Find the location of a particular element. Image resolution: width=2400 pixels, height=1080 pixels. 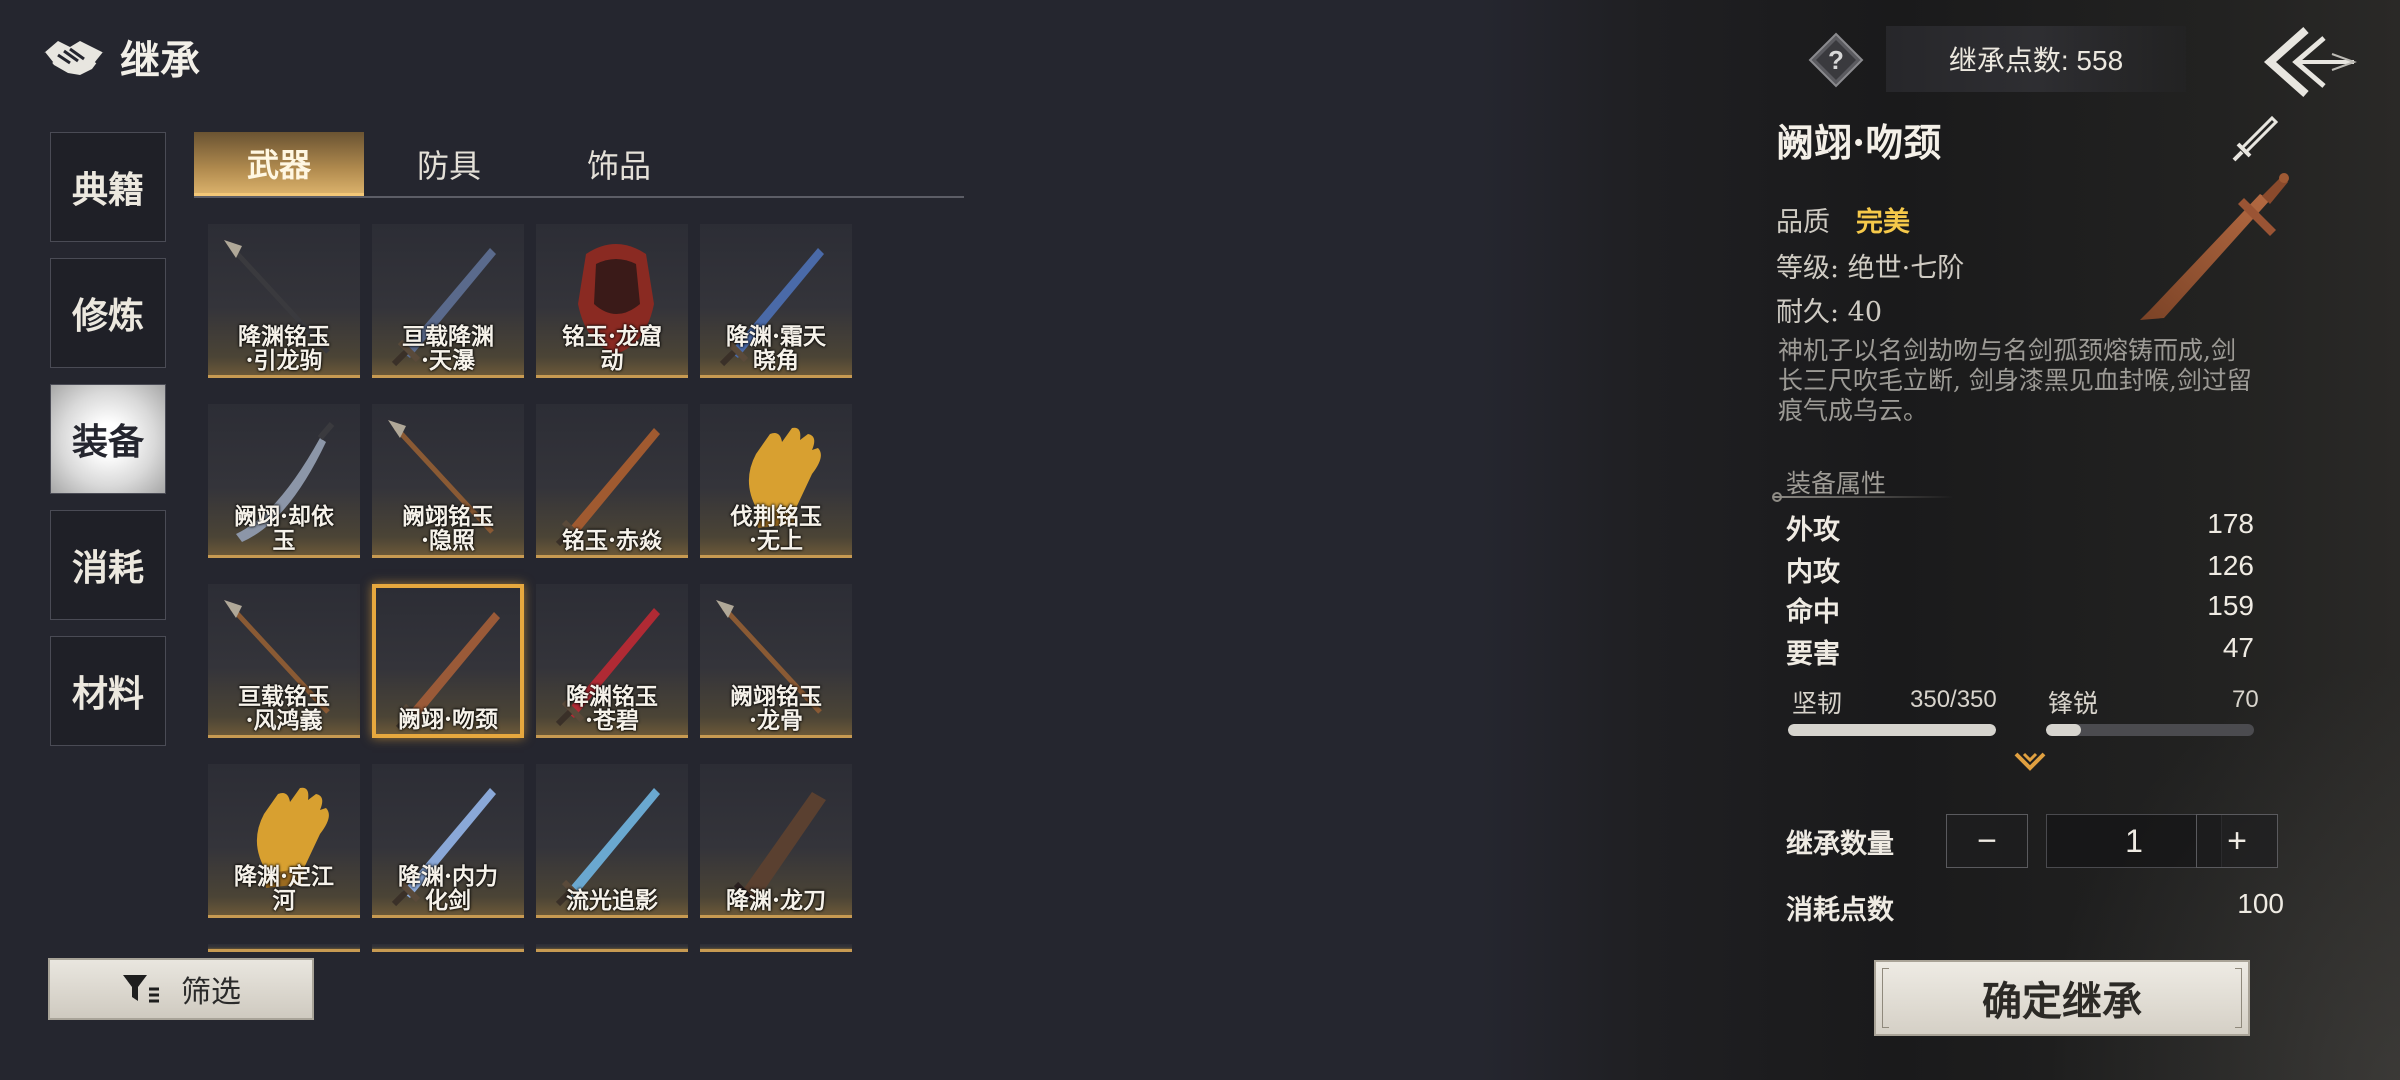

item-cell-label: 降渊·内力 化剑 is located at coordinates (447, 888).